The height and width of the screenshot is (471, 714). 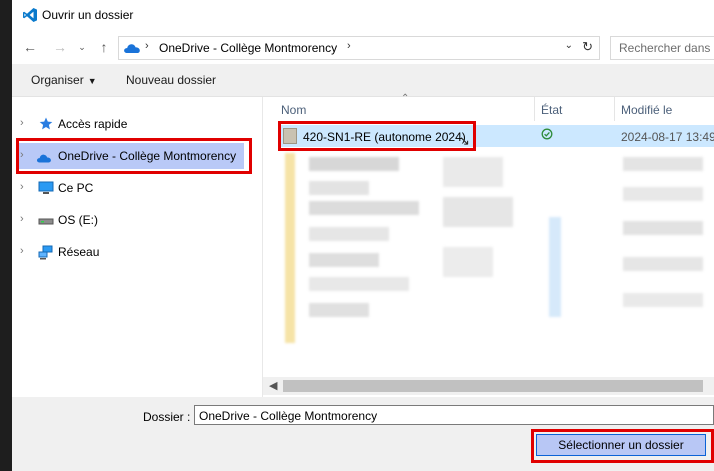 What do you see at coordinates (46, 123) in the screenshot?
I see `star-icon` at bounding box center [46, 123].